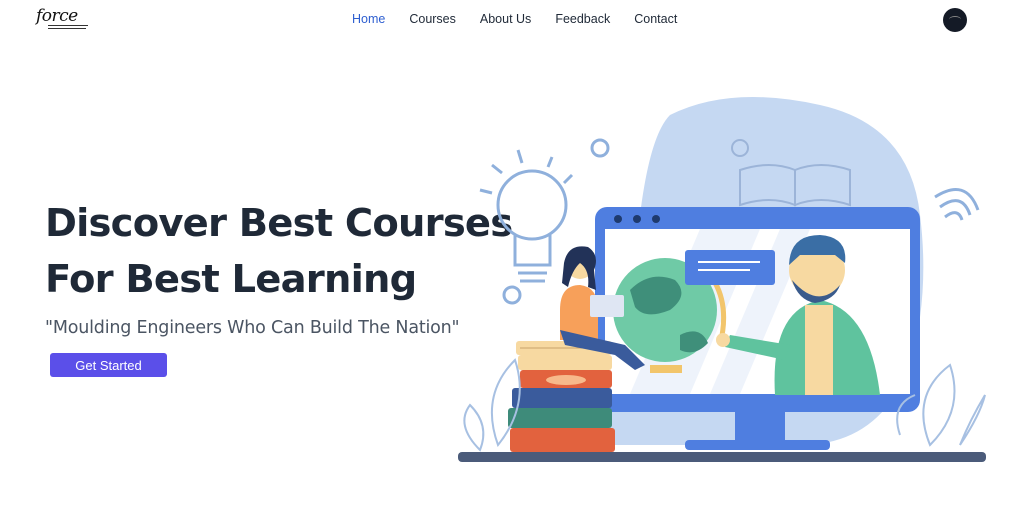 Image resolution: width=1033 pixels, height=506 pixels. What do you see at coordinates (561, 396) in the screenshot?
I see `books-stack` at bounding box center [561, 396].